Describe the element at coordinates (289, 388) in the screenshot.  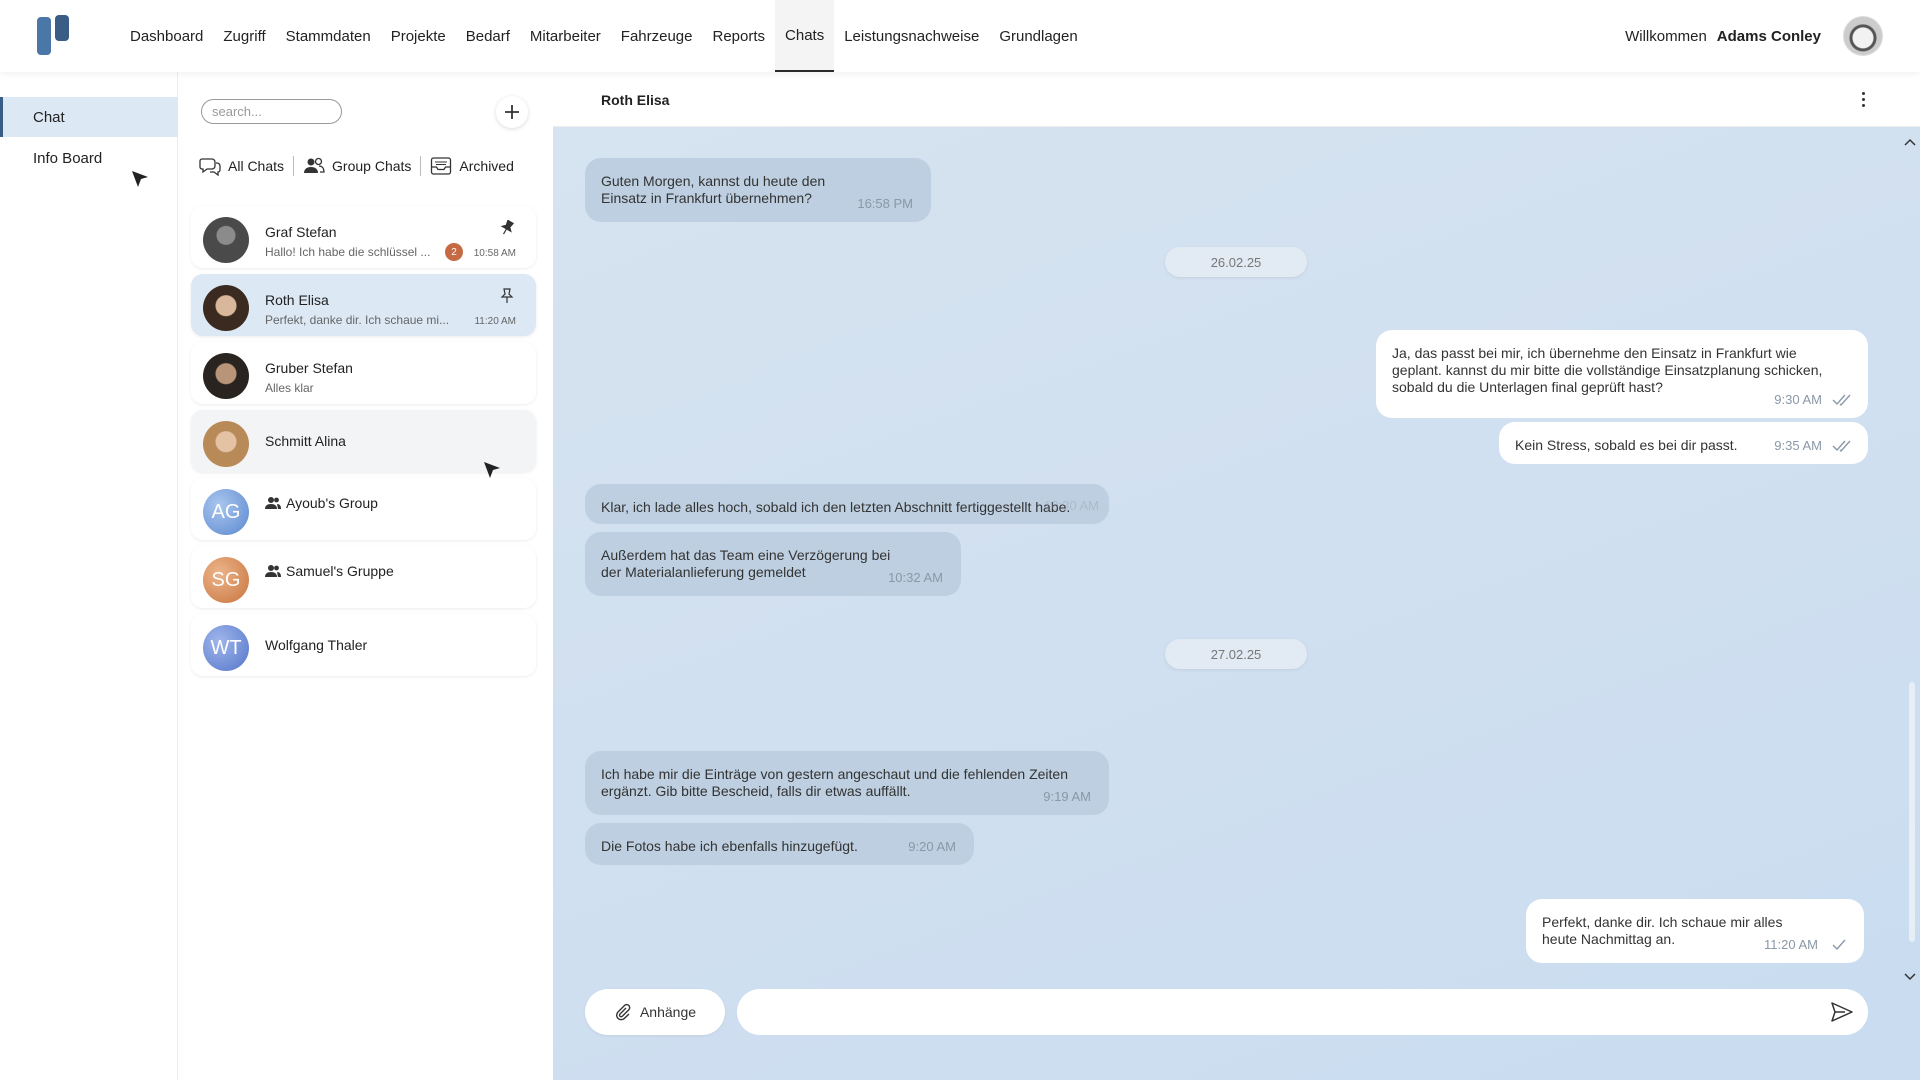
I see `chat-preview: Alles klar` at that location.